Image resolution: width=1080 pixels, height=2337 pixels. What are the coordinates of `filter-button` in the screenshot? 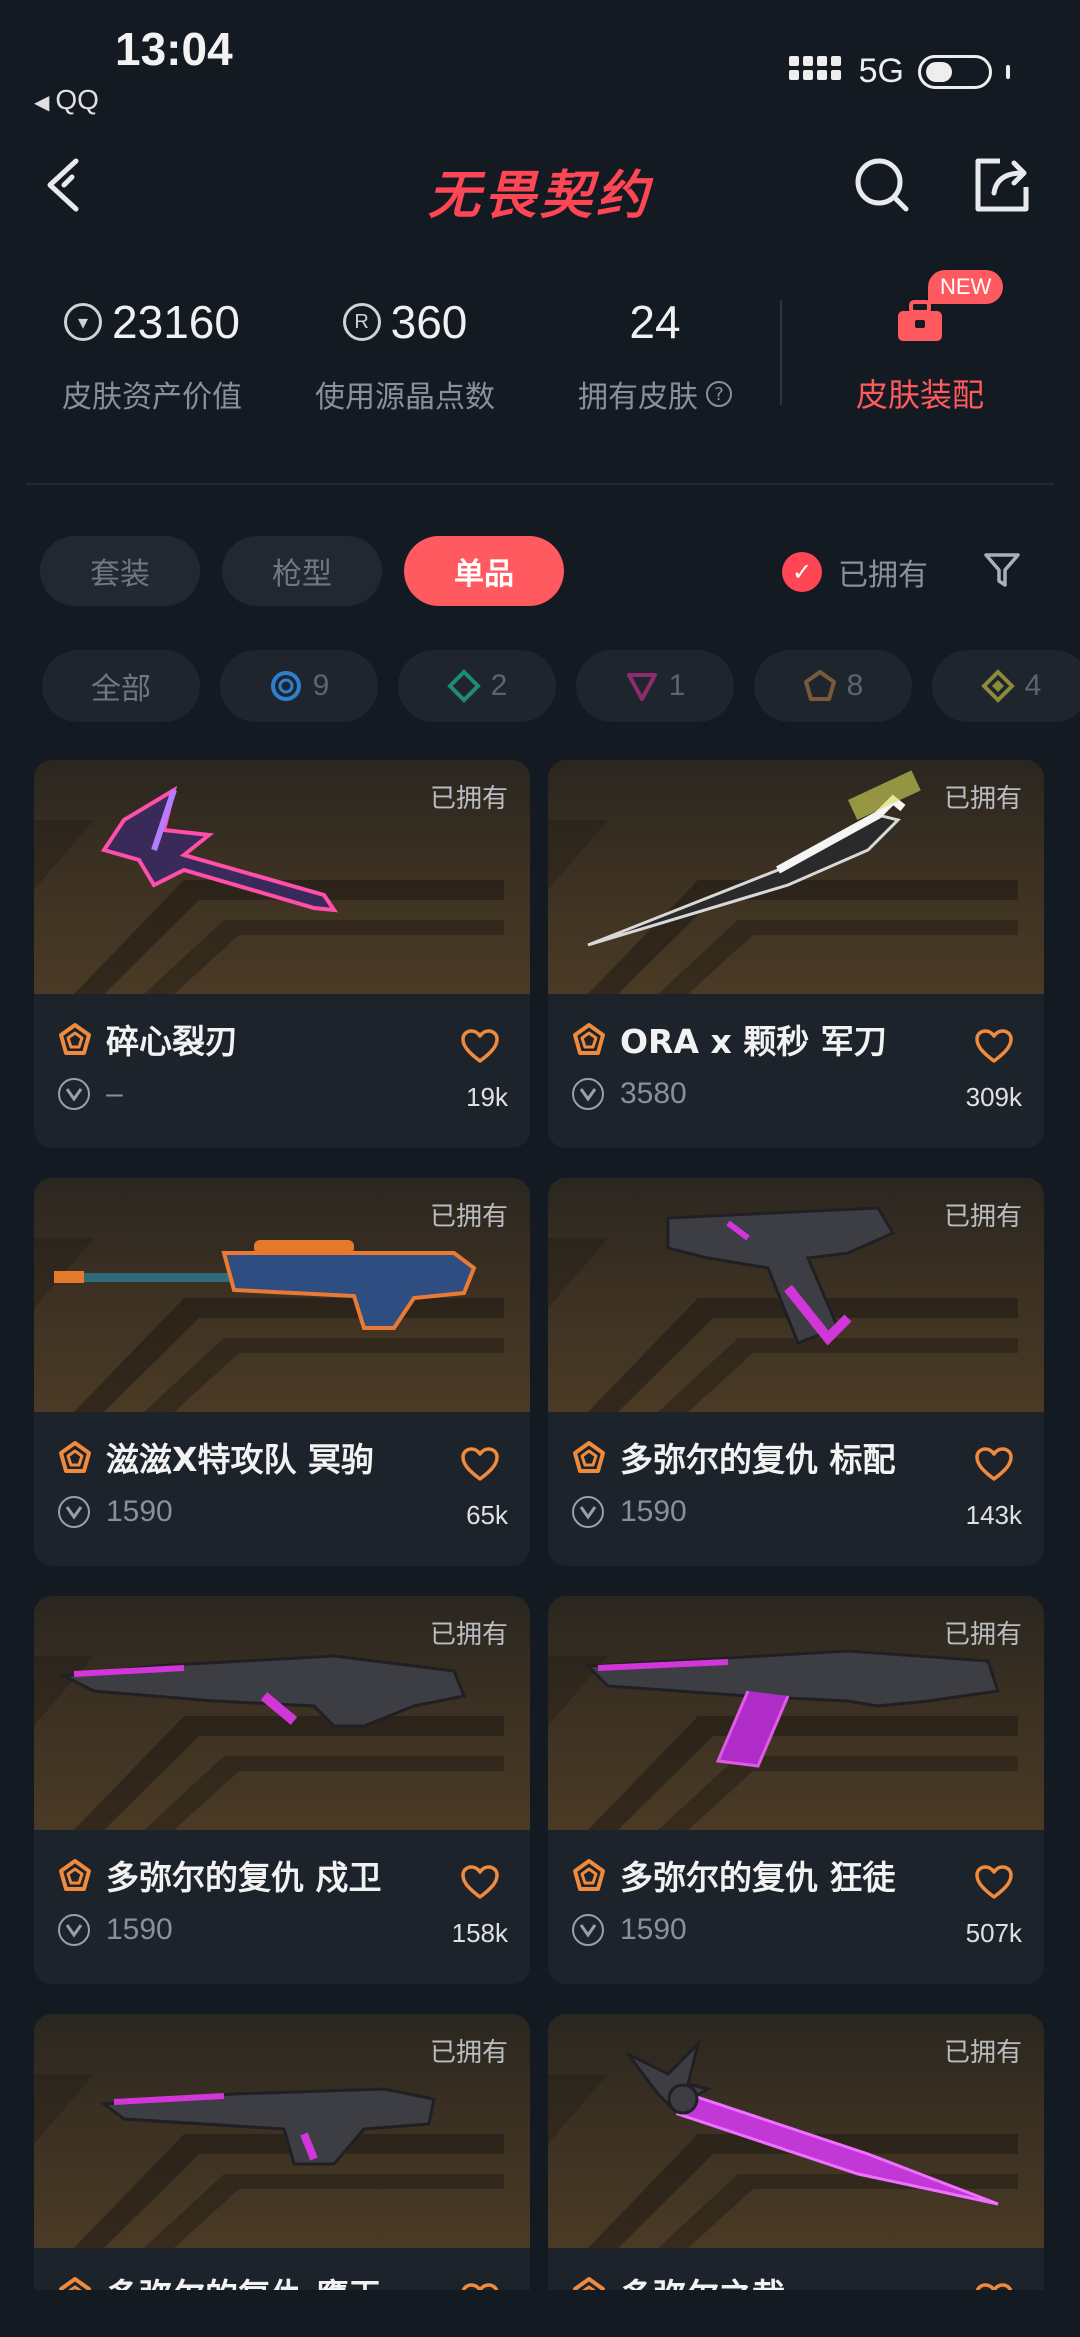 It's located at (1002, 570).